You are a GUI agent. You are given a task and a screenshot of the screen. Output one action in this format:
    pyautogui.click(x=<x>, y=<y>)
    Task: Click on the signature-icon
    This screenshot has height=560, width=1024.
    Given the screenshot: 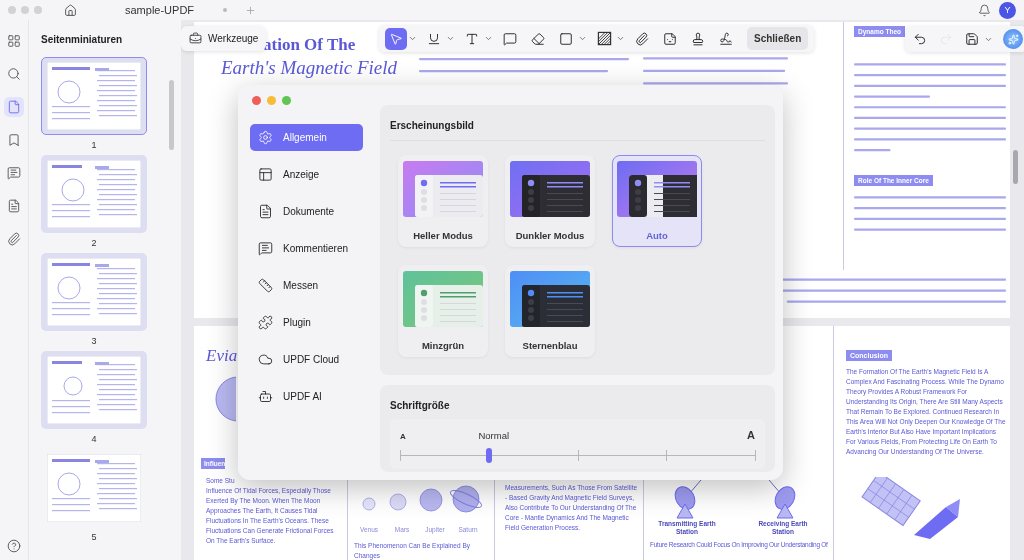 What is the action you would take?
    pyautogui.click(x=726, y=38)
    